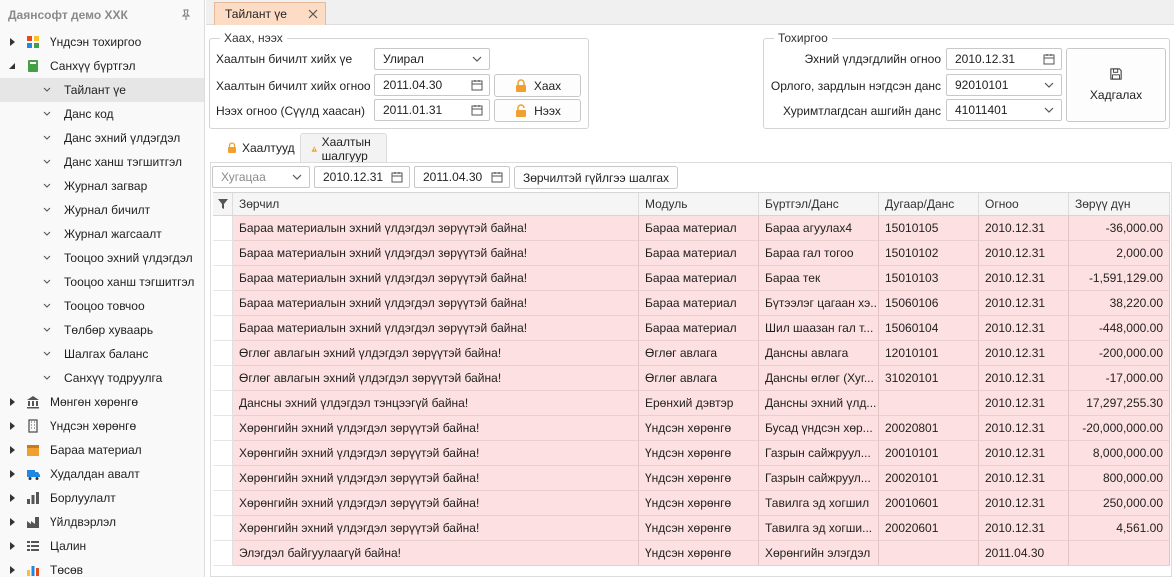 This screenshot has height=577, width=1174. Describe the element at coordinates (929, 228) in the screenshot. I see `table-cell: 15010105` at that location.